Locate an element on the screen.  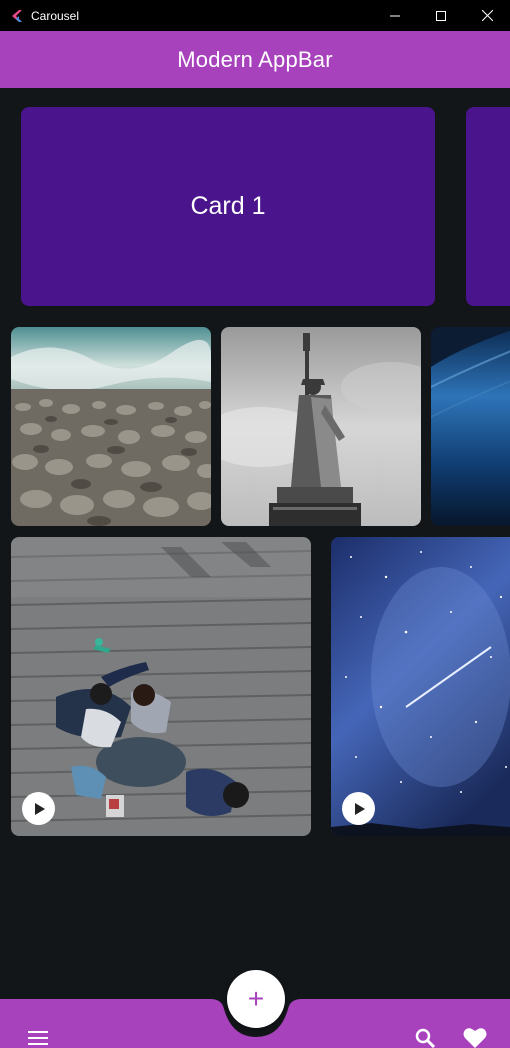
window-controls is located at coordinates (441, 15).